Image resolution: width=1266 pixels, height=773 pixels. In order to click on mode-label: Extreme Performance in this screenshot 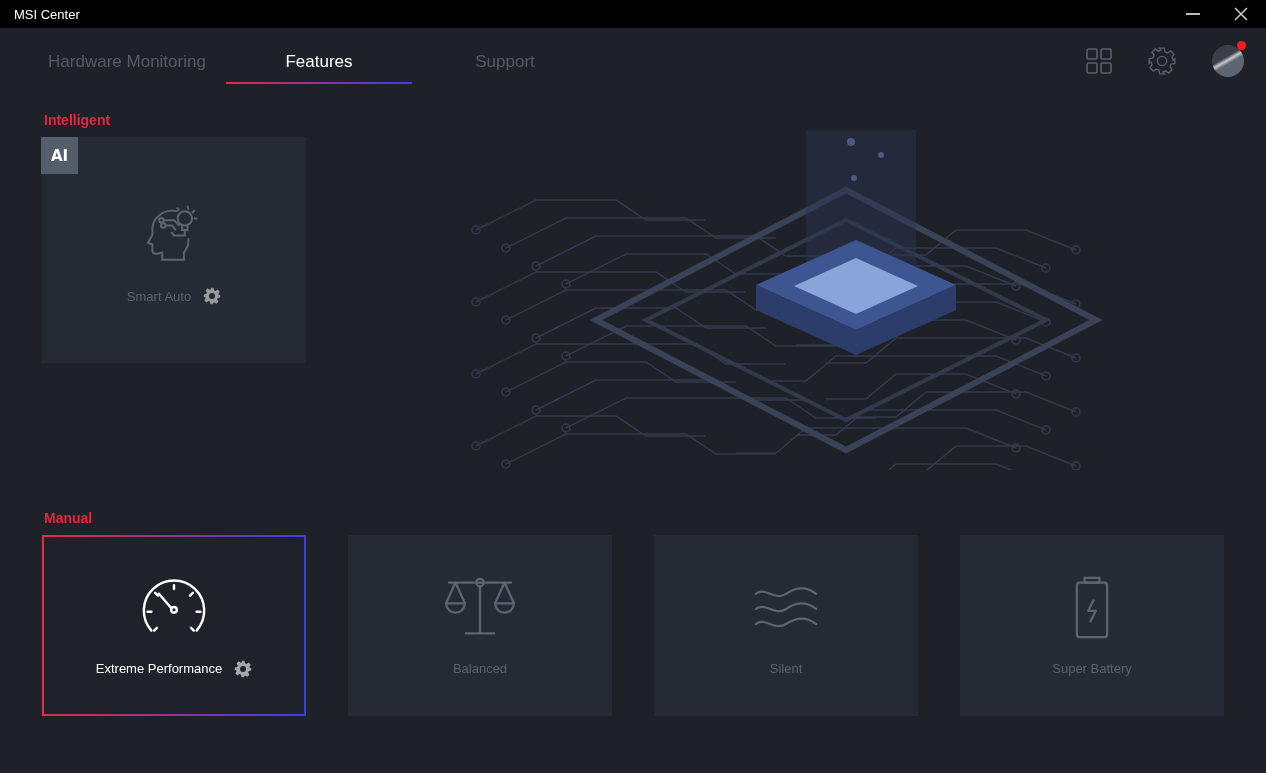, I will do `click(159, 668)`.